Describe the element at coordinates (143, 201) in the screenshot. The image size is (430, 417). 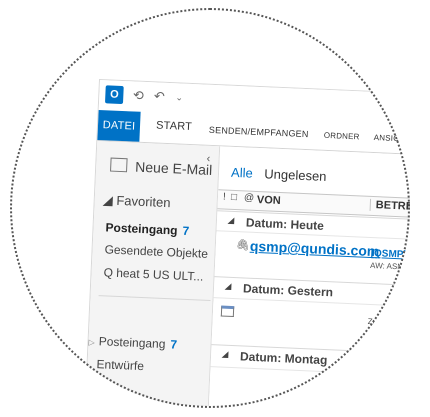
I see `favorites-label: Favoriten` at that location.